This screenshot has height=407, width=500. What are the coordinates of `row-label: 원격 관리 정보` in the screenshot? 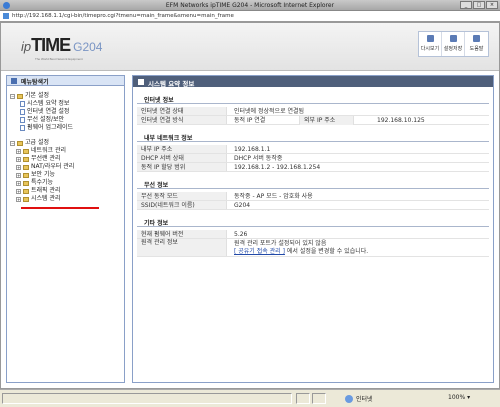 It's located at (182, 247).